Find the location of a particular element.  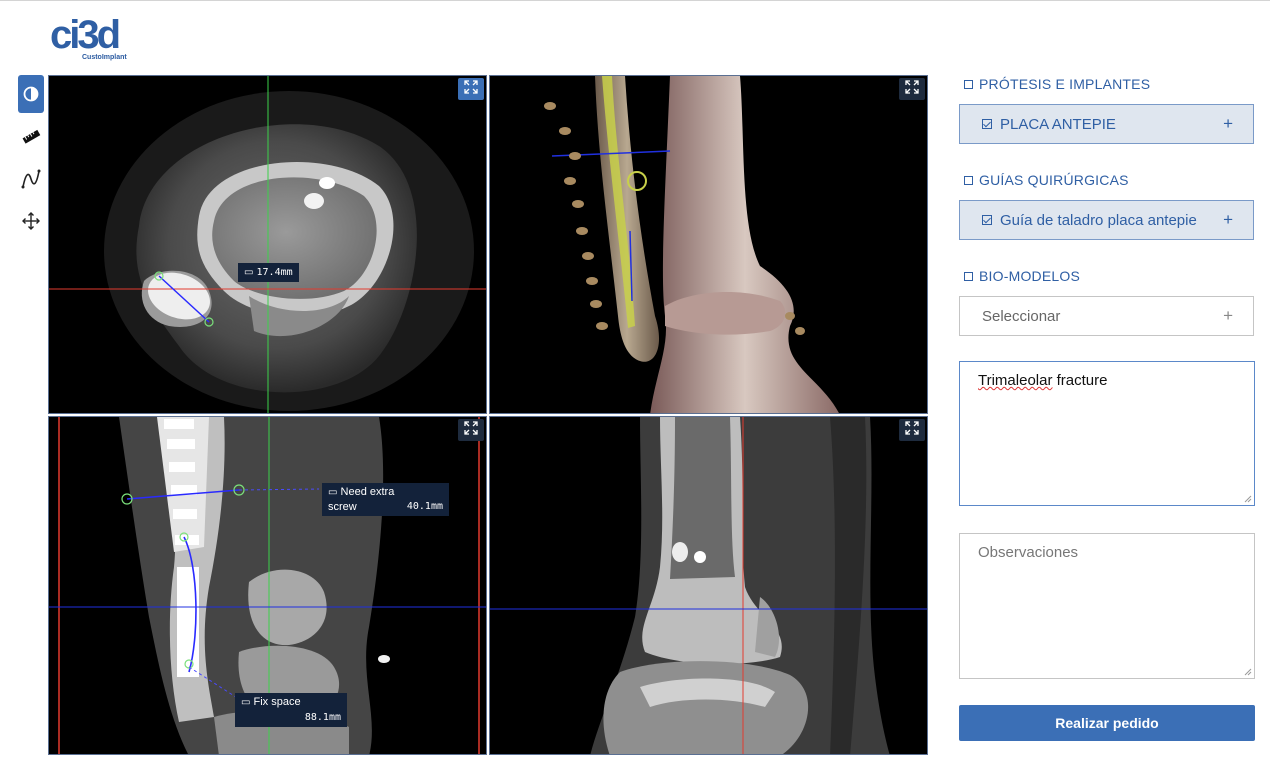

ruler-icon is located at coordinates (31, 137).